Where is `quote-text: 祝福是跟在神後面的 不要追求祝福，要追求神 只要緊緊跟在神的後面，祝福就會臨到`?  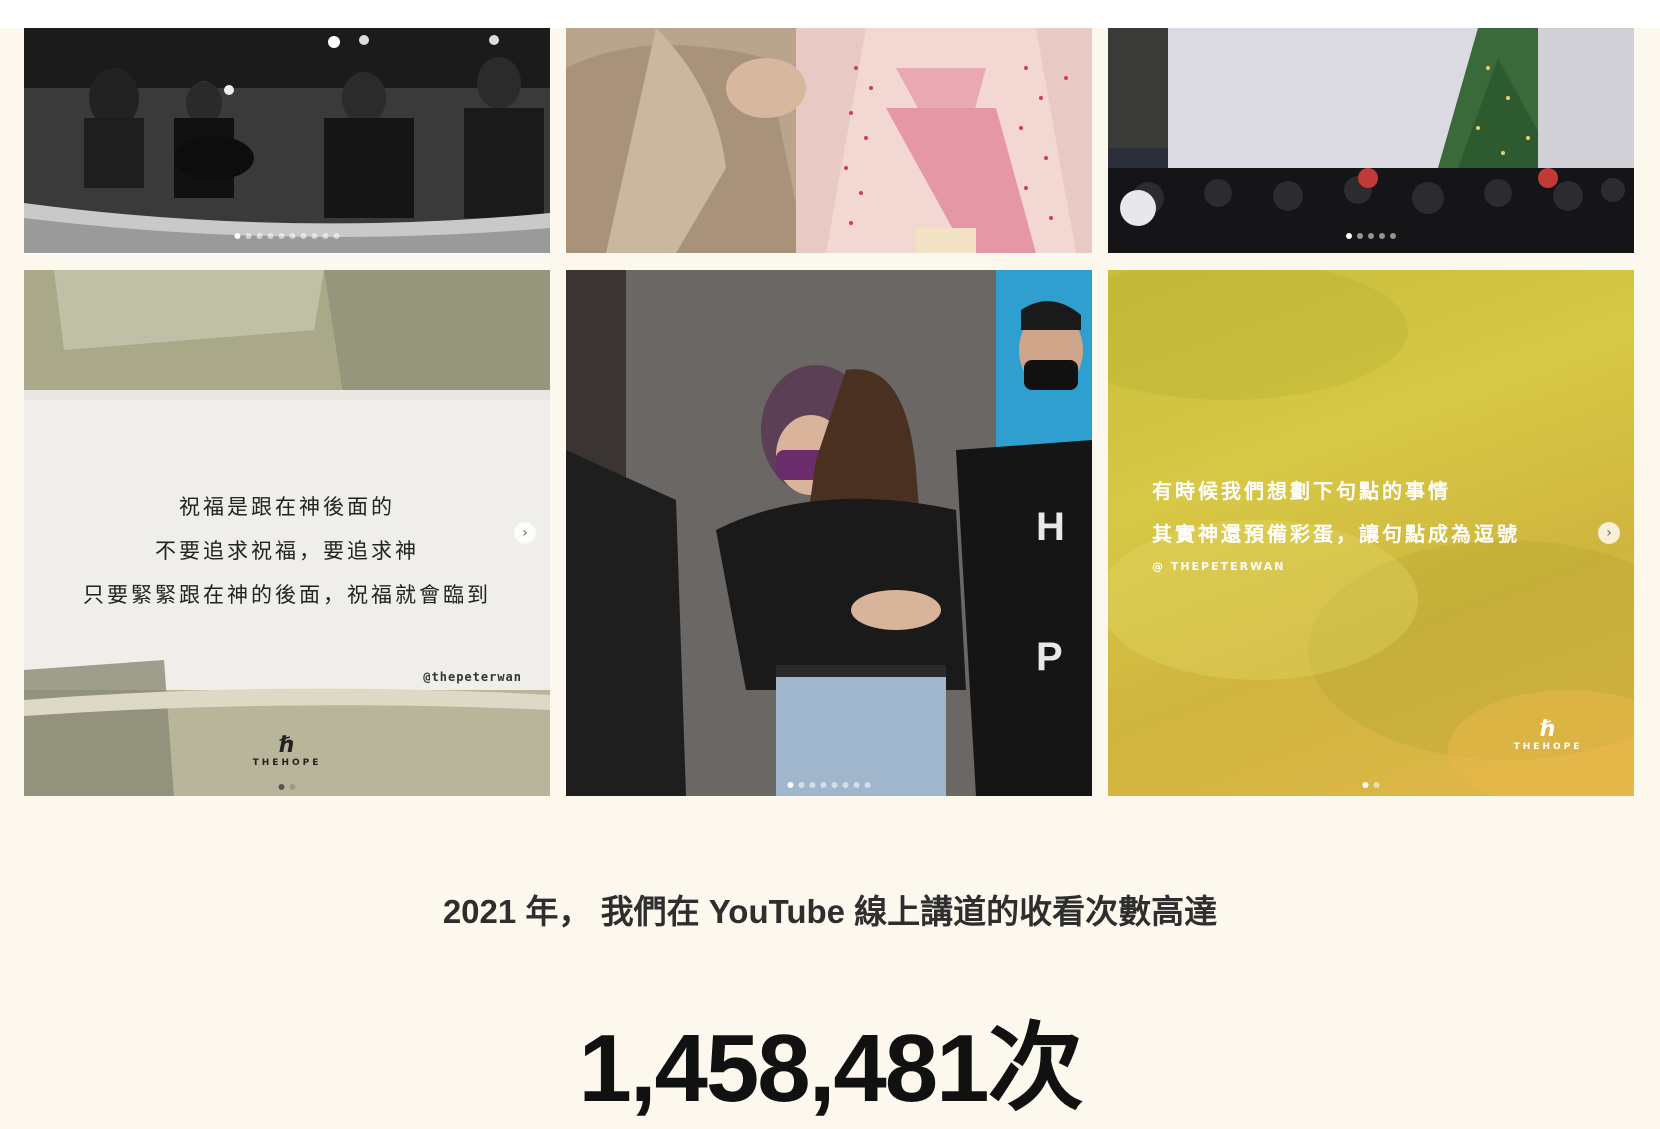 quote-text: 祝福是跟在神後面的 不要追求祝福，要追求神 只要緊緊跟在神的後面，祝福就會臨到 is located at coordinates (287, 551).